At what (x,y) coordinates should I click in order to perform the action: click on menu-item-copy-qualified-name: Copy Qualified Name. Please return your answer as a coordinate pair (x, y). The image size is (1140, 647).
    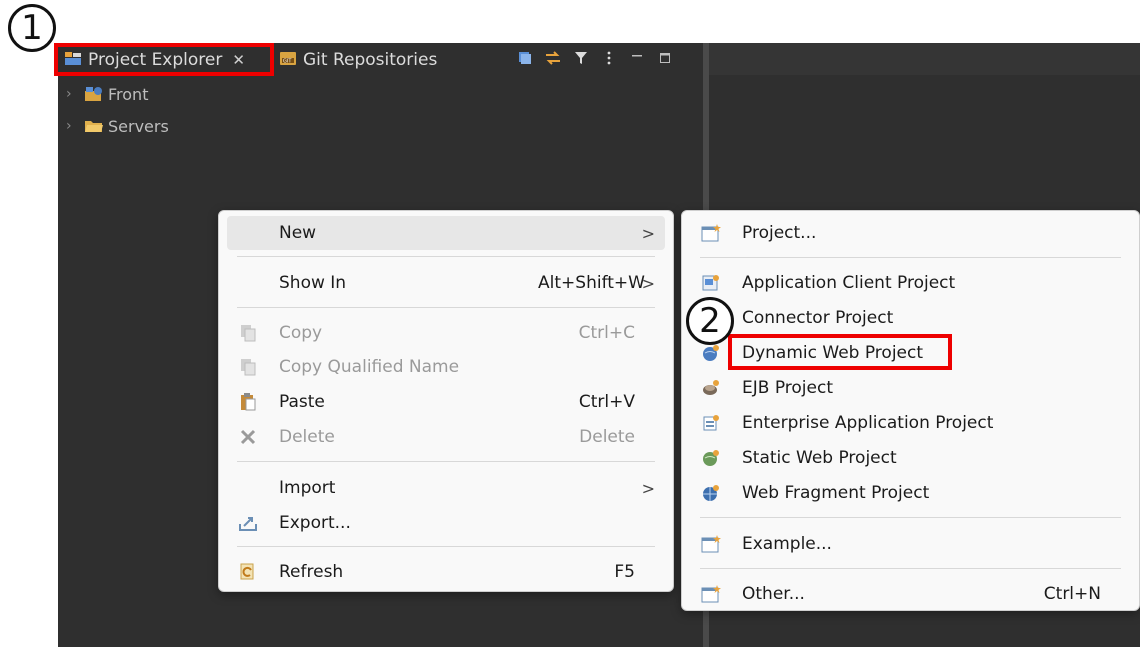
    Looking at the image, I should click on (446, 367).